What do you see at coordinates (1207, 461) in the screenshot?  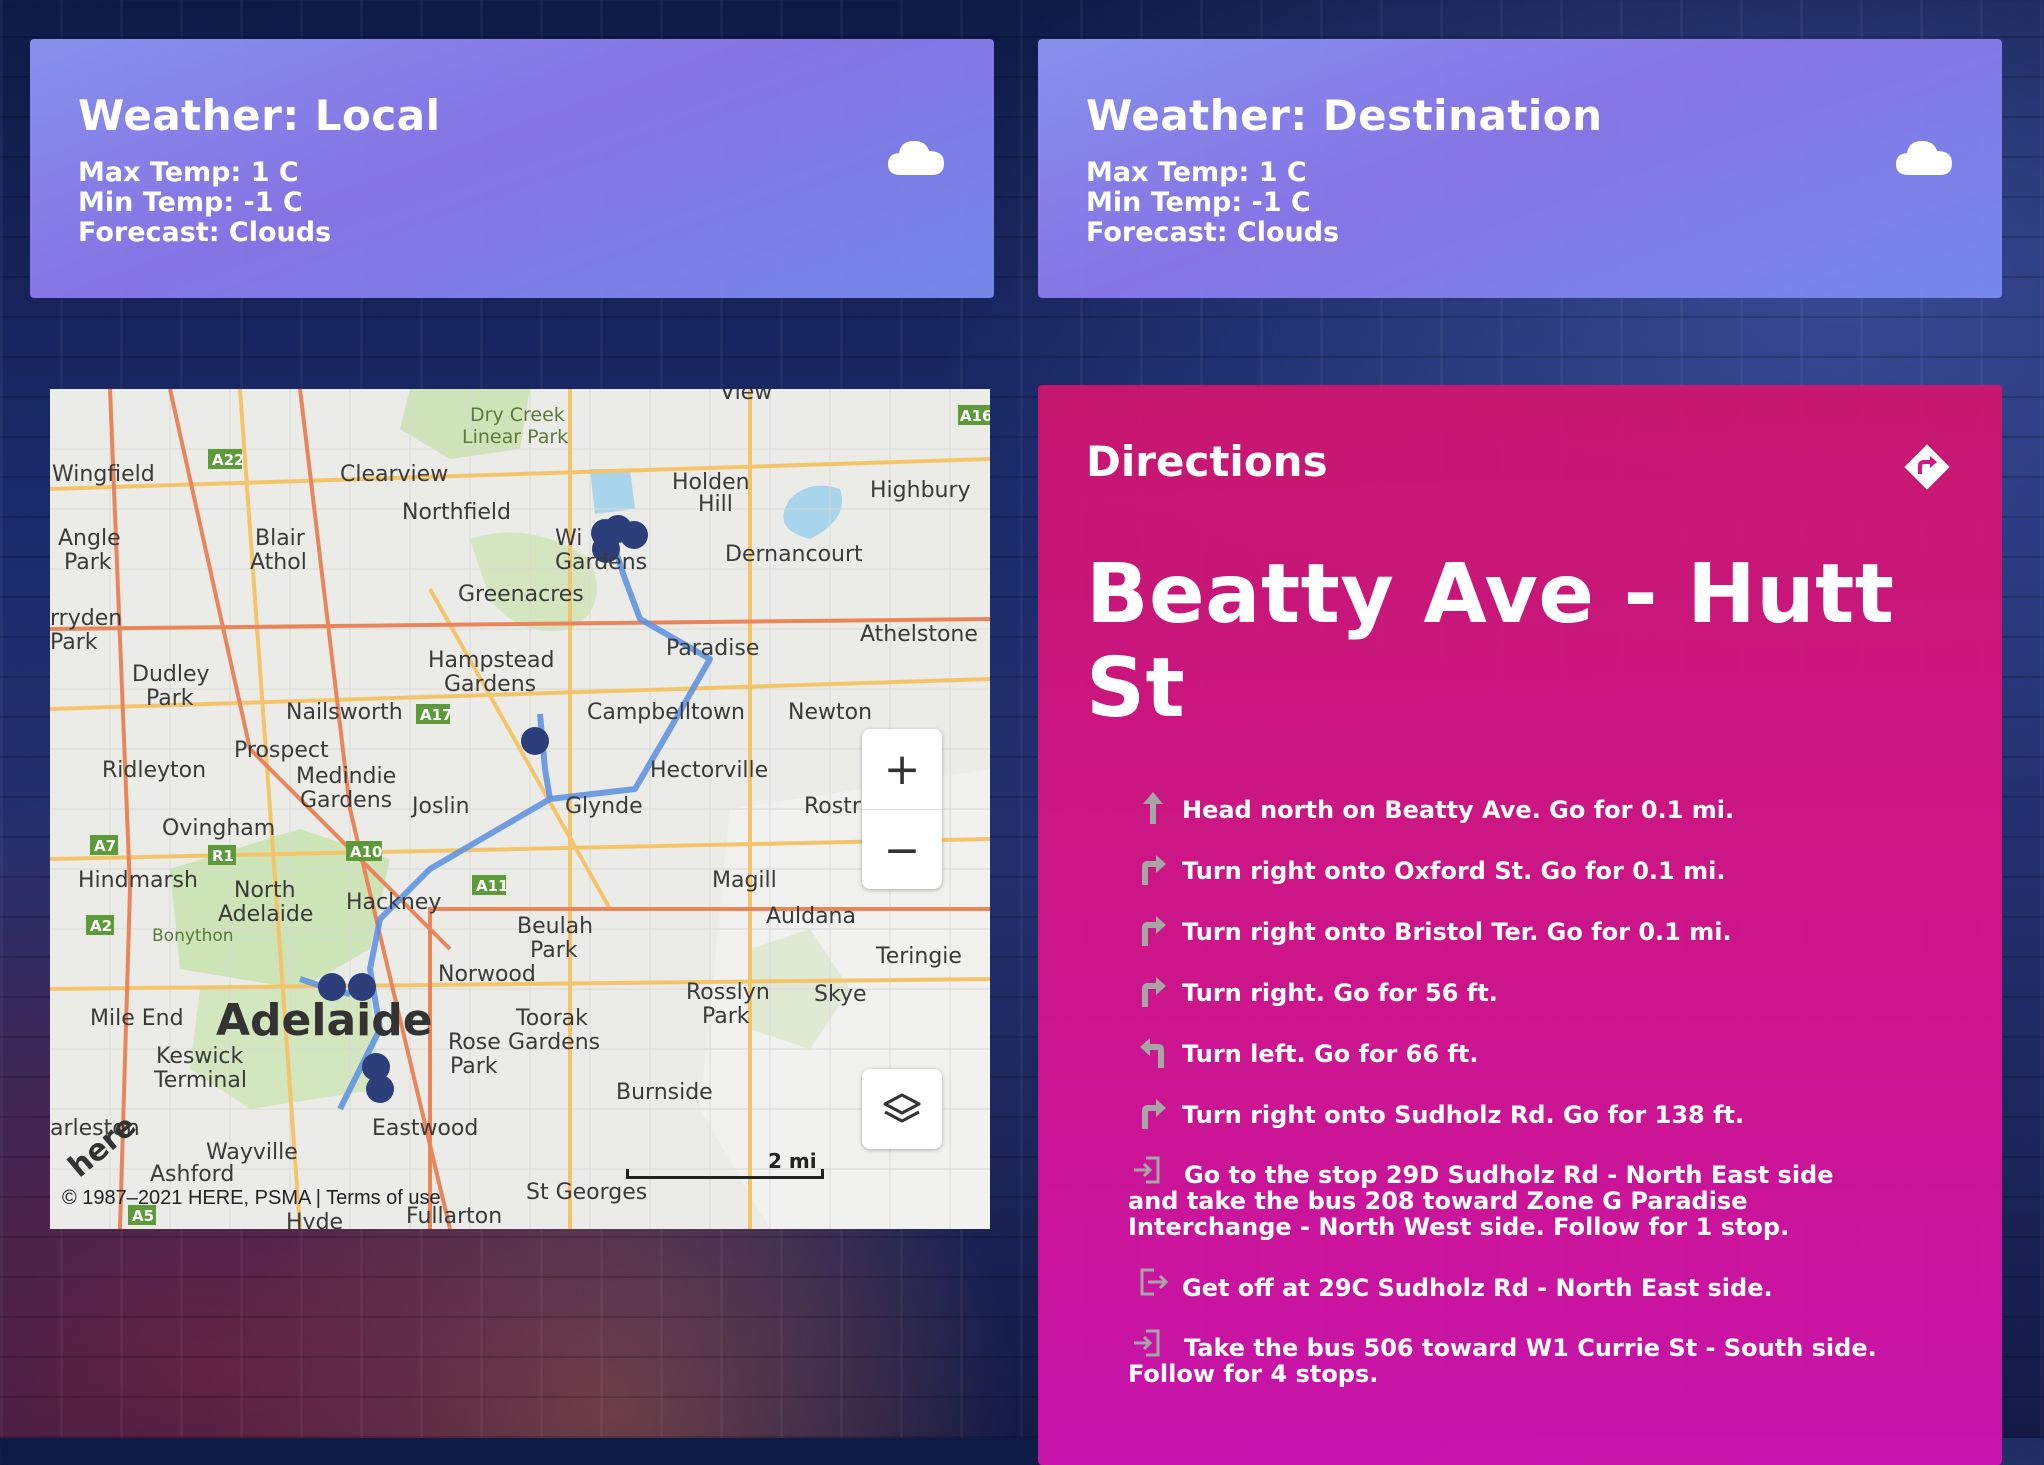 I see `directions-heading: Directions` at bounding box center [1207, 461].